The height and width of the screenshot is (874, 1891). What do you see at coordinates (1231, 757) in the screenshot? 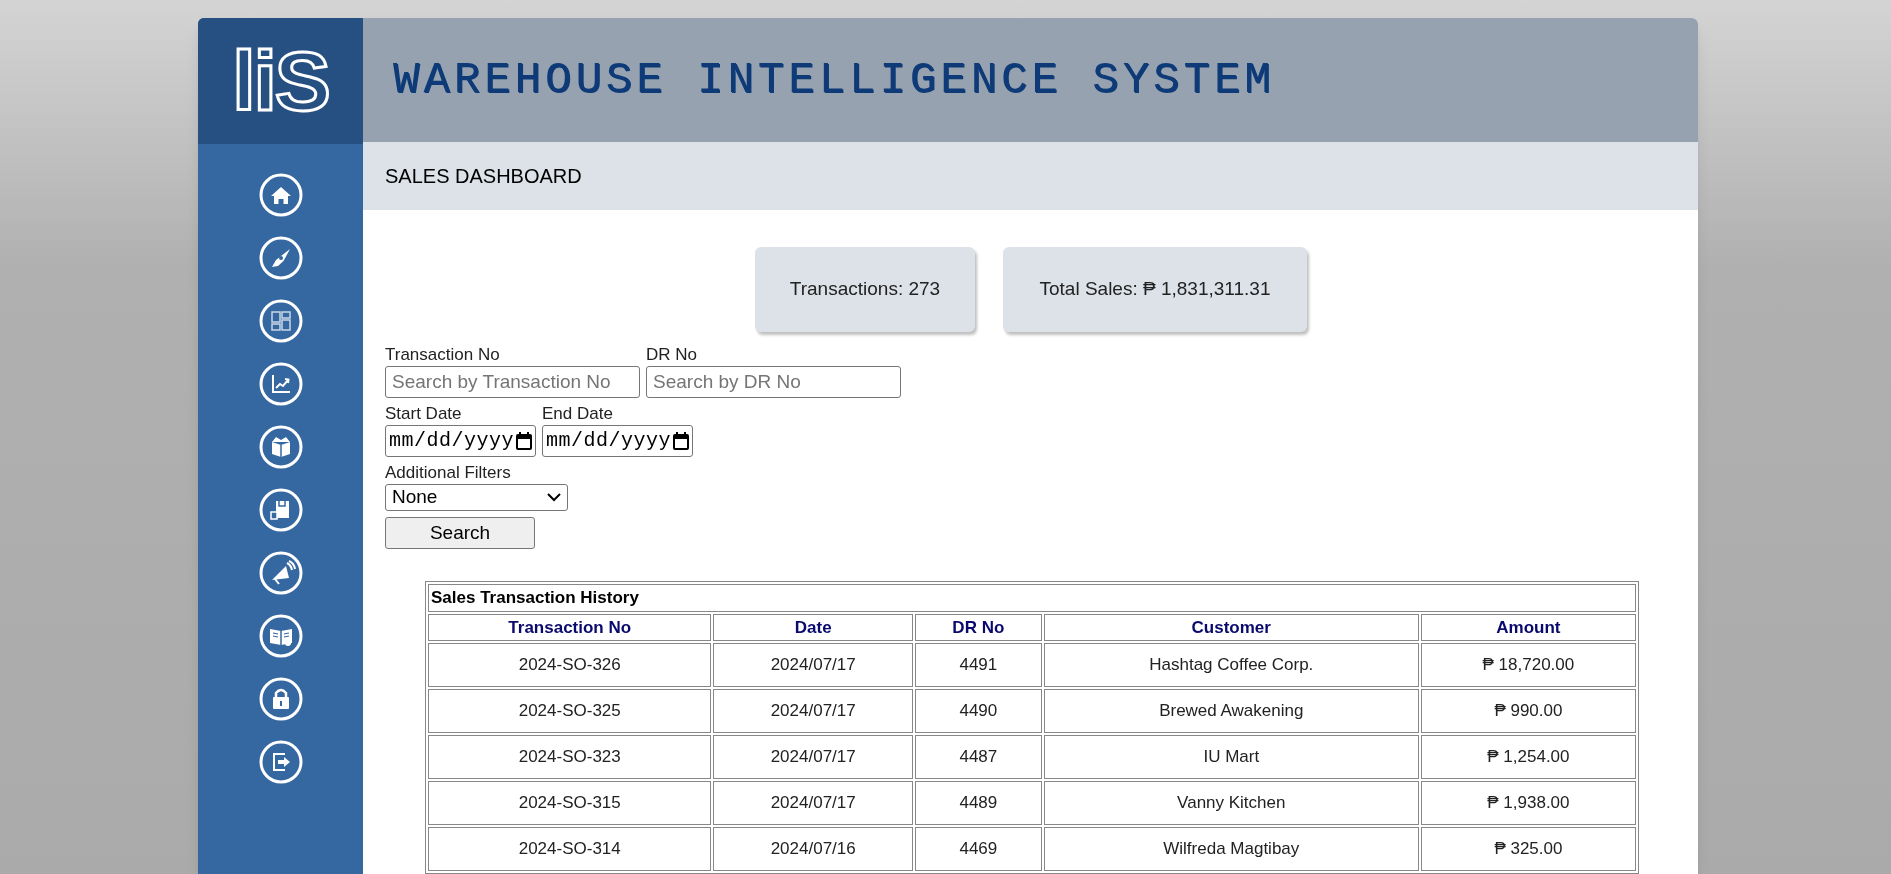
I see `table-cell: IU Mart` at bounding box center [1231, 757].